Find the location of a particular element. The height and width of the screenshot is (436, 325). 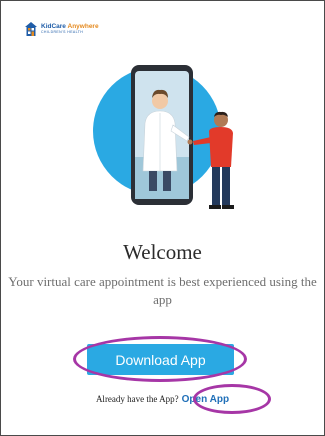

brand-name-secondary: Anywhere is located at coordinates (83, 26).